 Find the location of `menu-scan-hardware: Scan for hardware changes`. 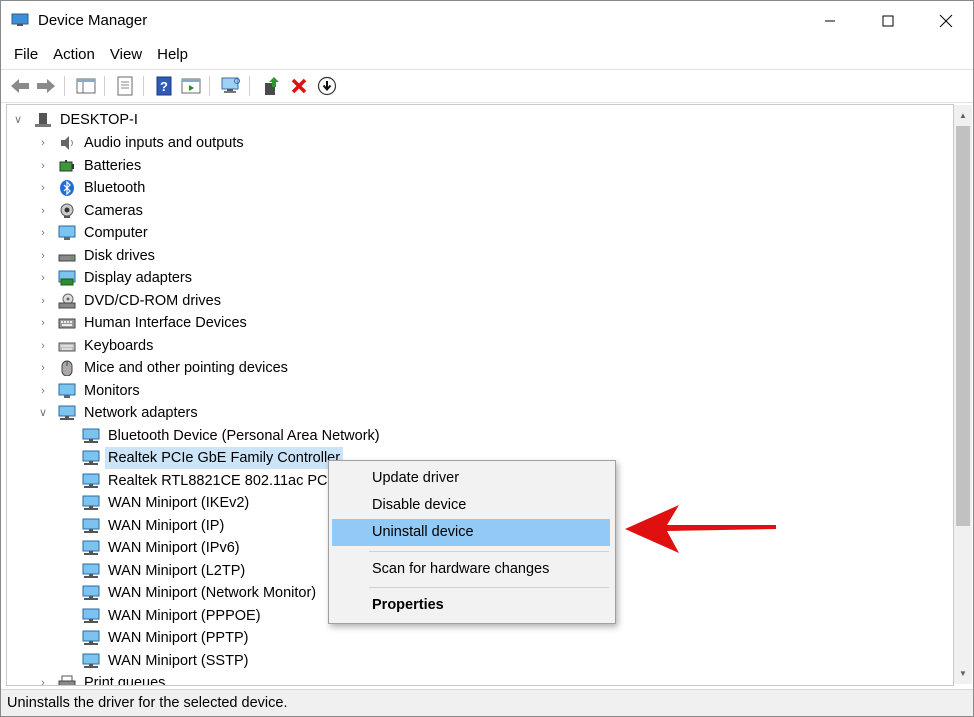

menu-scan-hardware: Scan for hardware changes is located at coordinates (471, 569).